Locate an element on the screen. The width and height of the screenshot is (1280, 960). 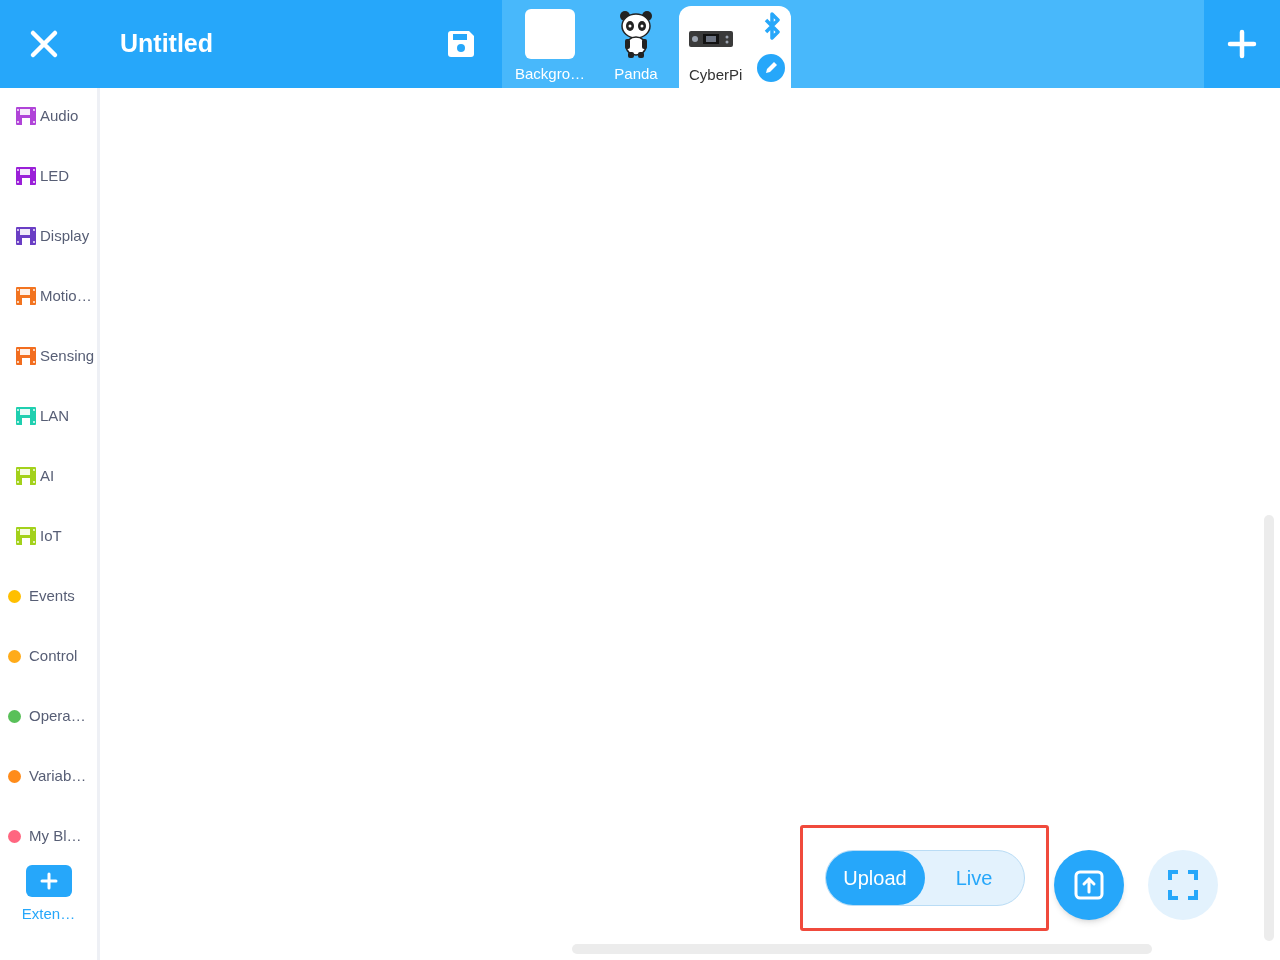
sprite-label: CyberPi is located at coordinates (716, 75).